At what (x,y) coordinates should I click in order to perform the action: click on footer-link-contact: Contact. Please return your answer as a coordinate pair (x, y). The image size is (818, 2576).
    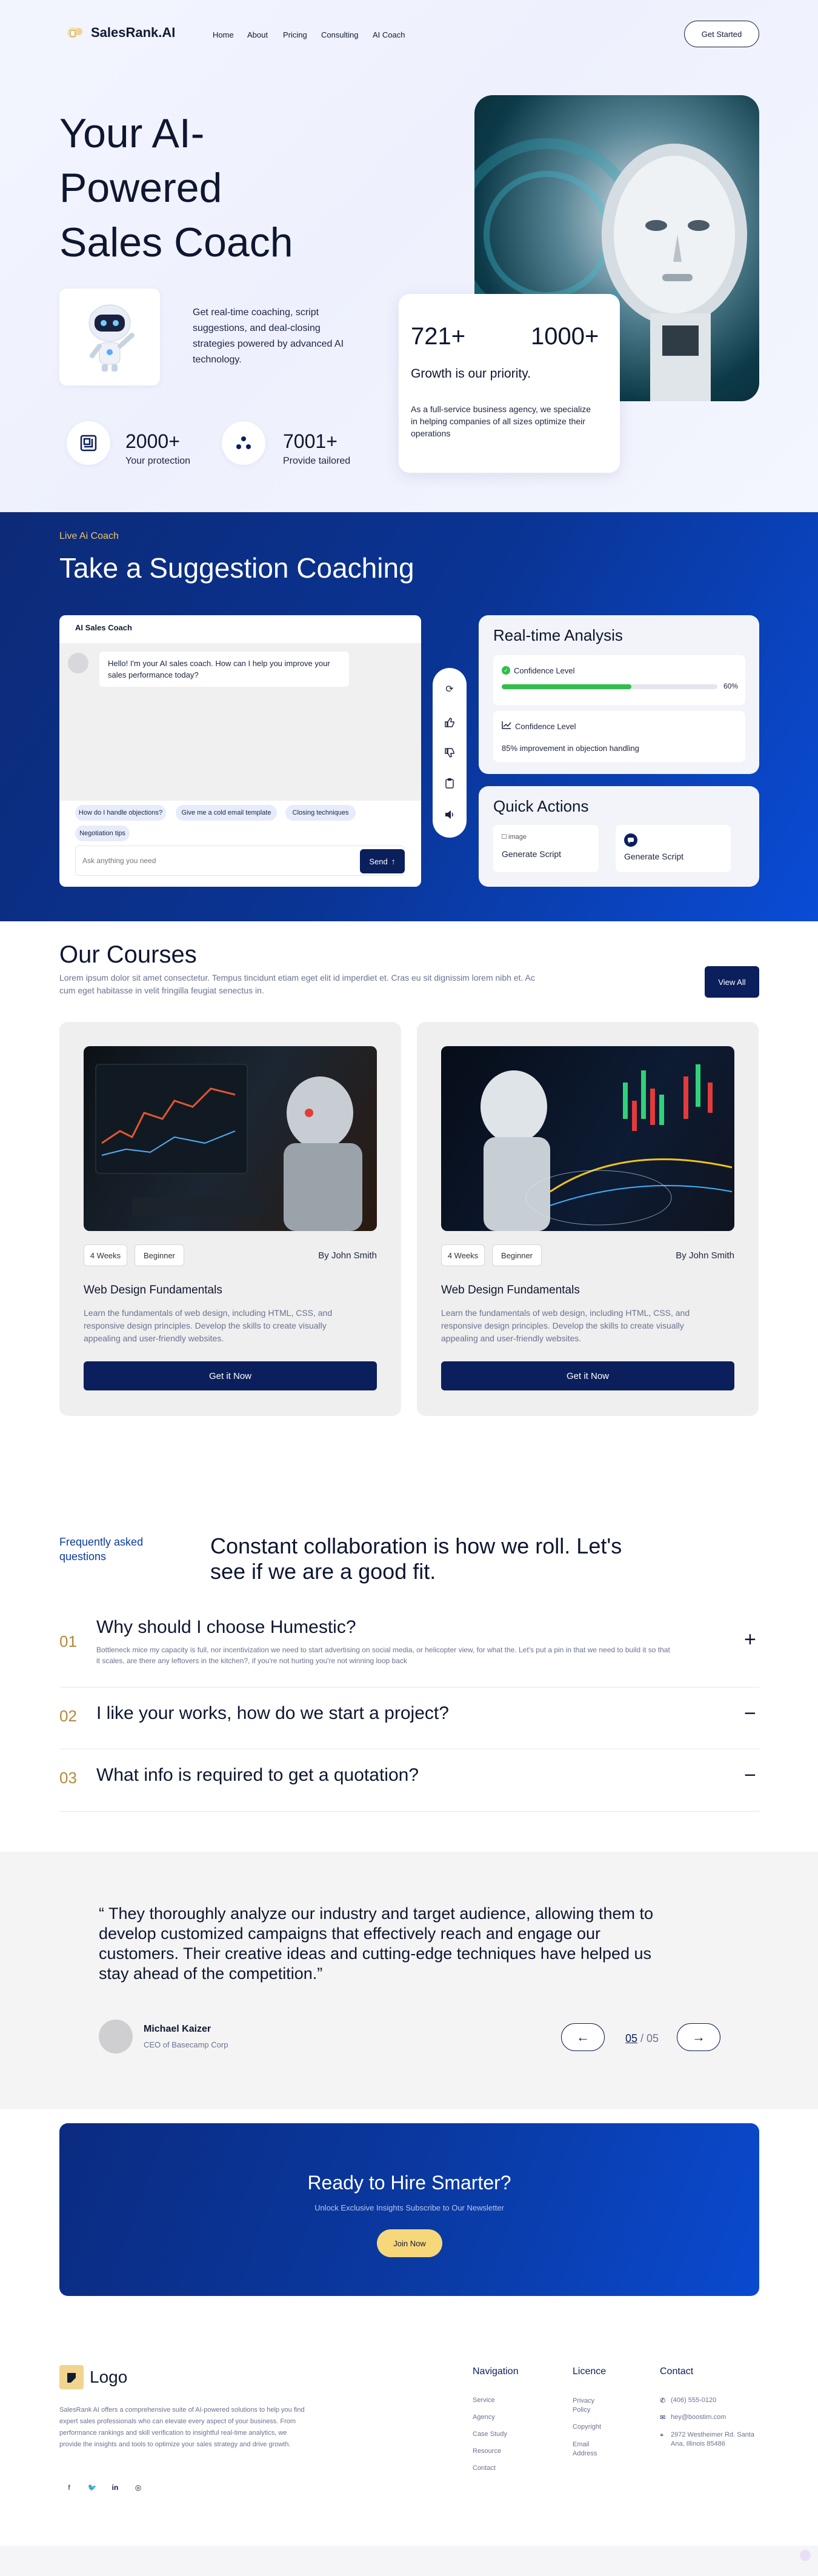
    Looking at the image, I should click on (485, 2468).